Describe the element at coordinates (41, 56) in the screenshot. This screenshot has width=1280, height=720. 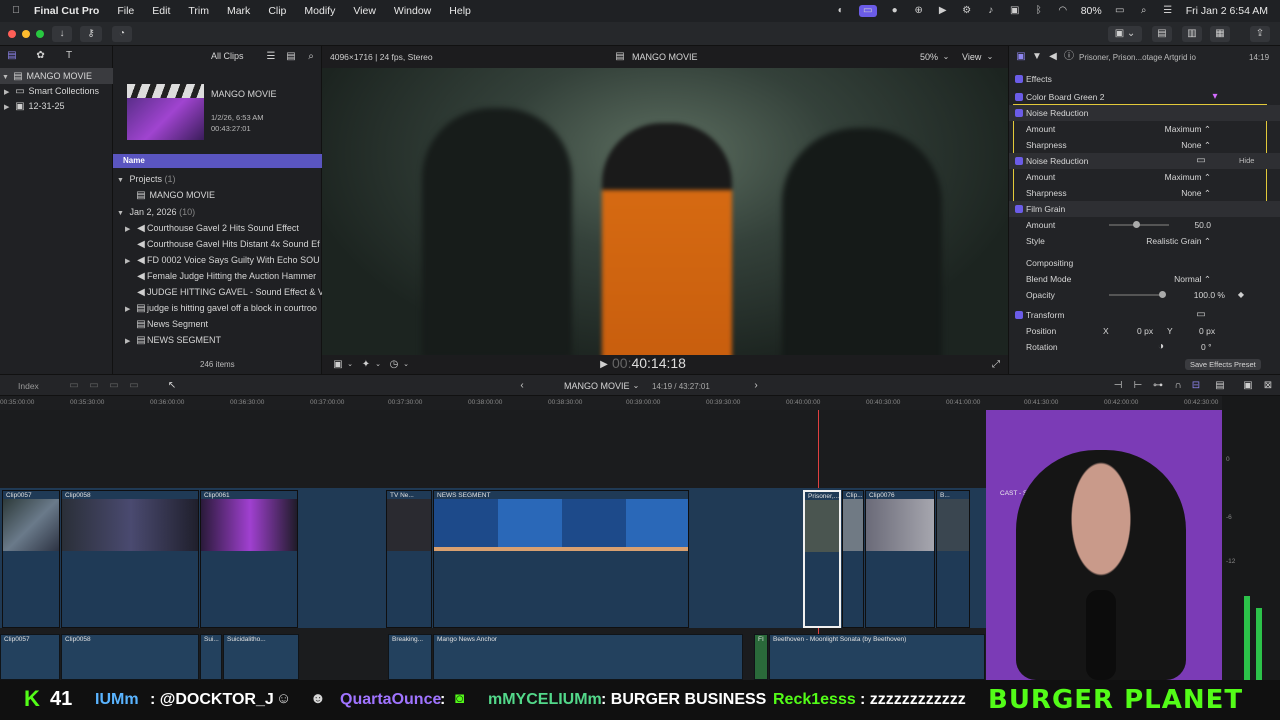
I see `photos-icon: ✿` at that location.